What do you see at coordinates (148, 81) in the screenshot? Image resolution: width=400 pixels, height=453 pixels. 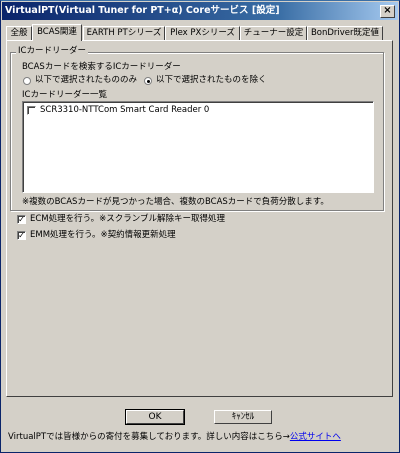 I see `radio-exclude-selected` at bounding box center [148, 81].